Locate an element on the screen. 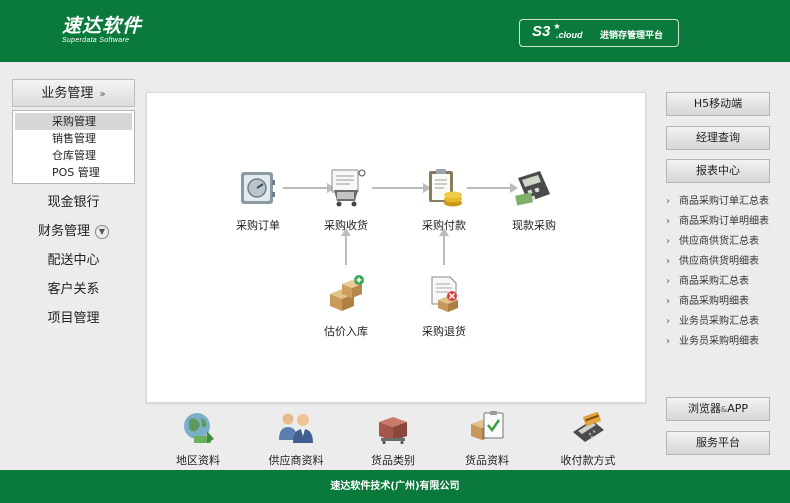 This screenshot has height=503, width=790. calculator-icon is located at coordinates (532, 188).